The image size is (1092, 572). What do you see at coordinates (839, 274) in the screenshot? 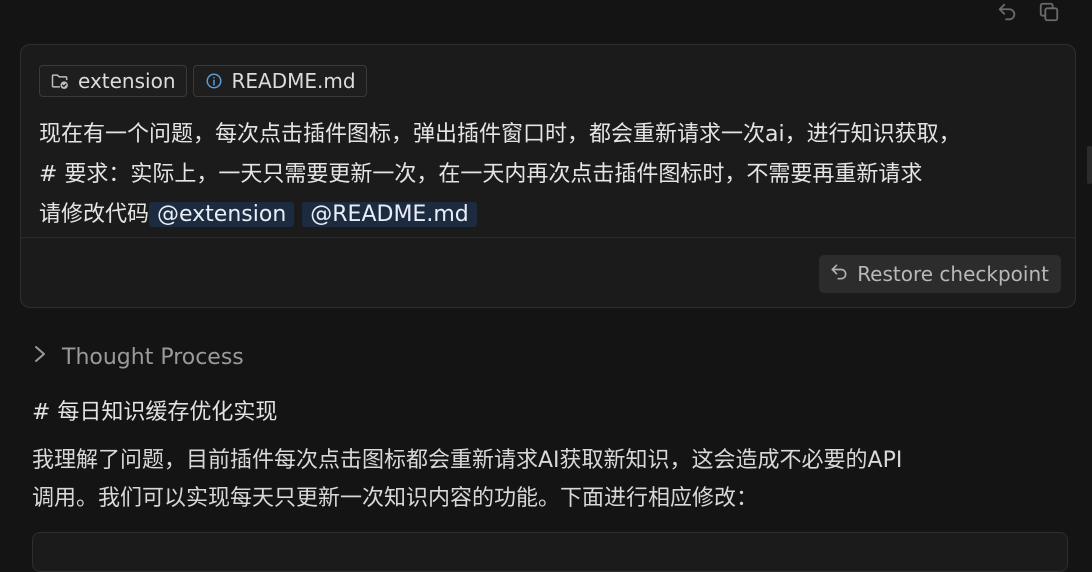
I see `restore-arrow-icon` at bounding box center [839, 274].